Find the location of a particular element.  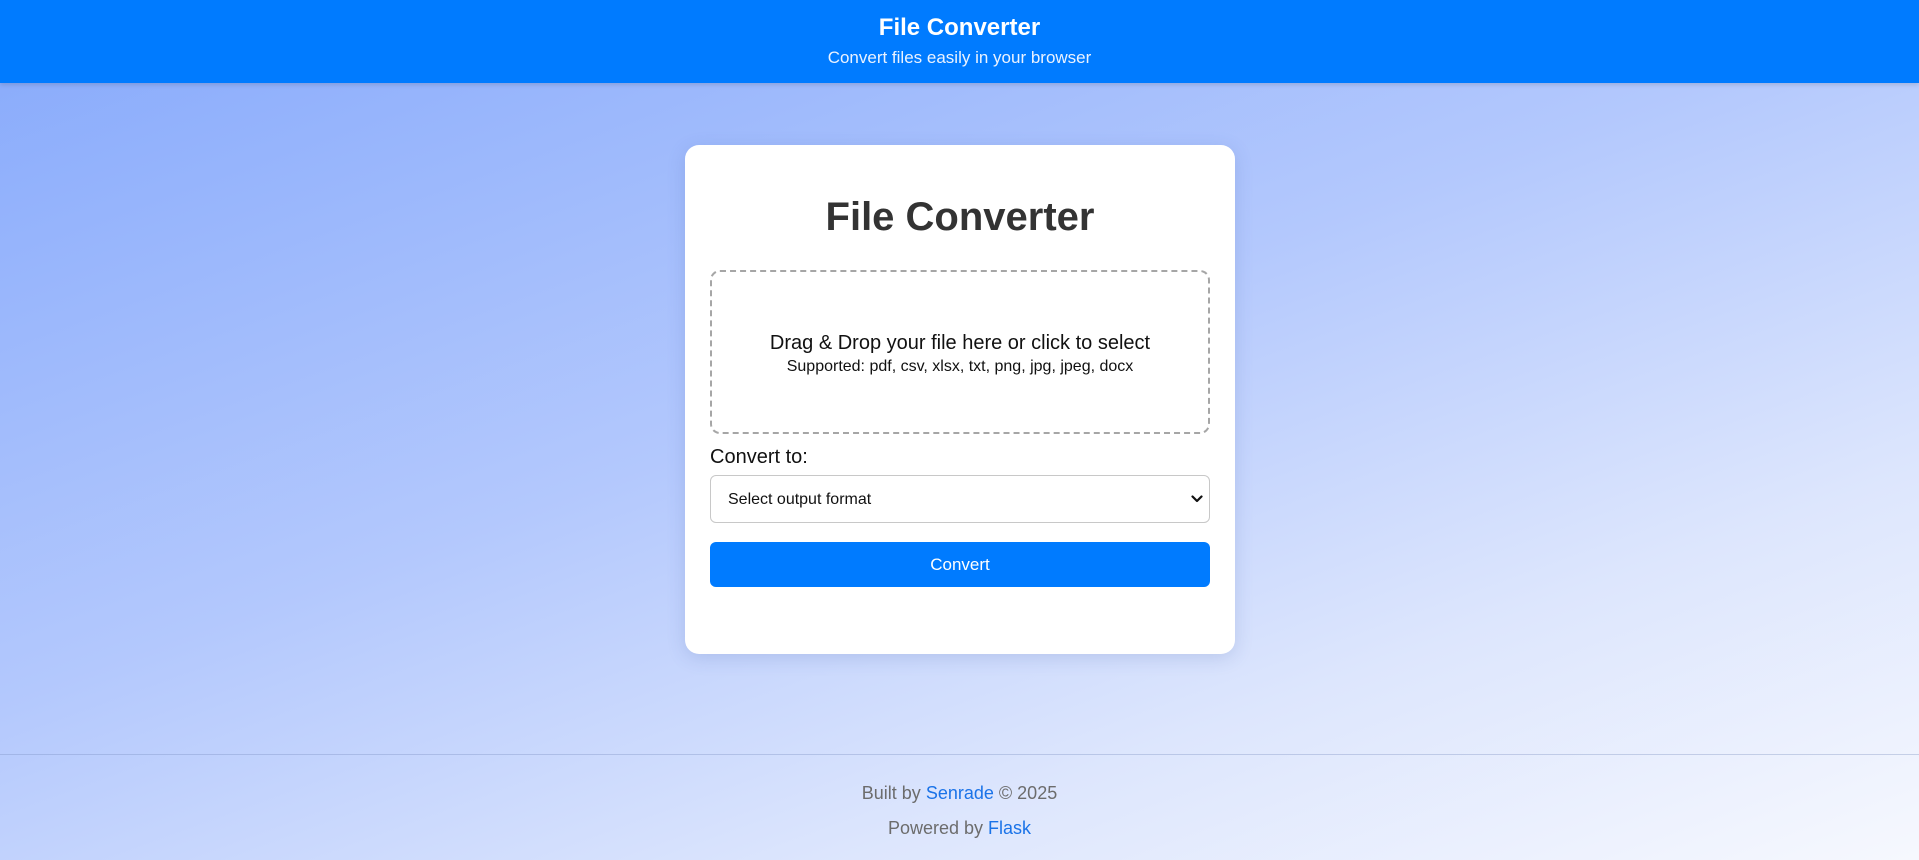

footer-powered-by: Powered by Flask is located at coordinates (959, 828).